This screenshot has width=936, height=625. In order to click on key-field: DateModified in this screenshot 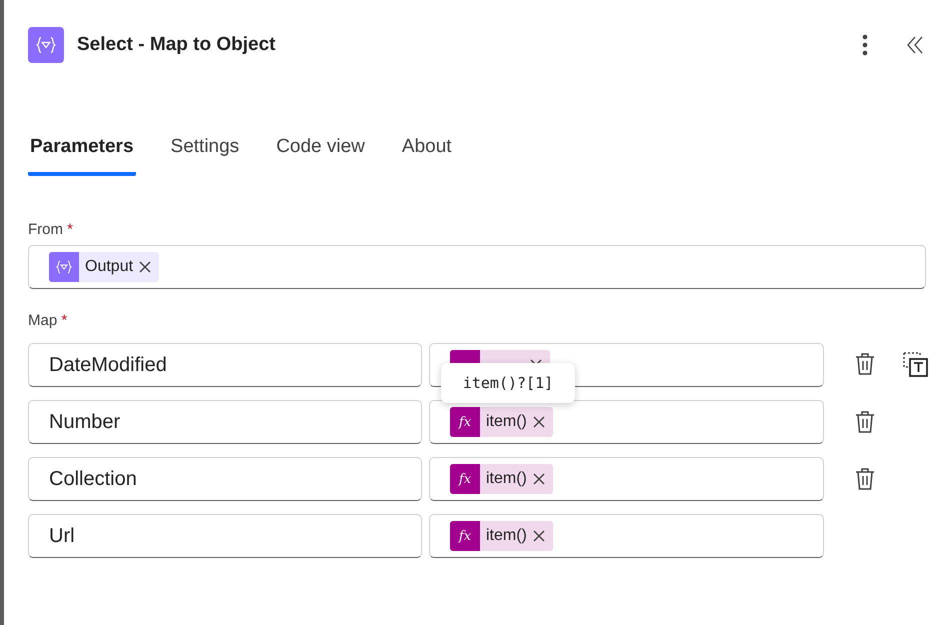, I will do `click(225, 365)`.